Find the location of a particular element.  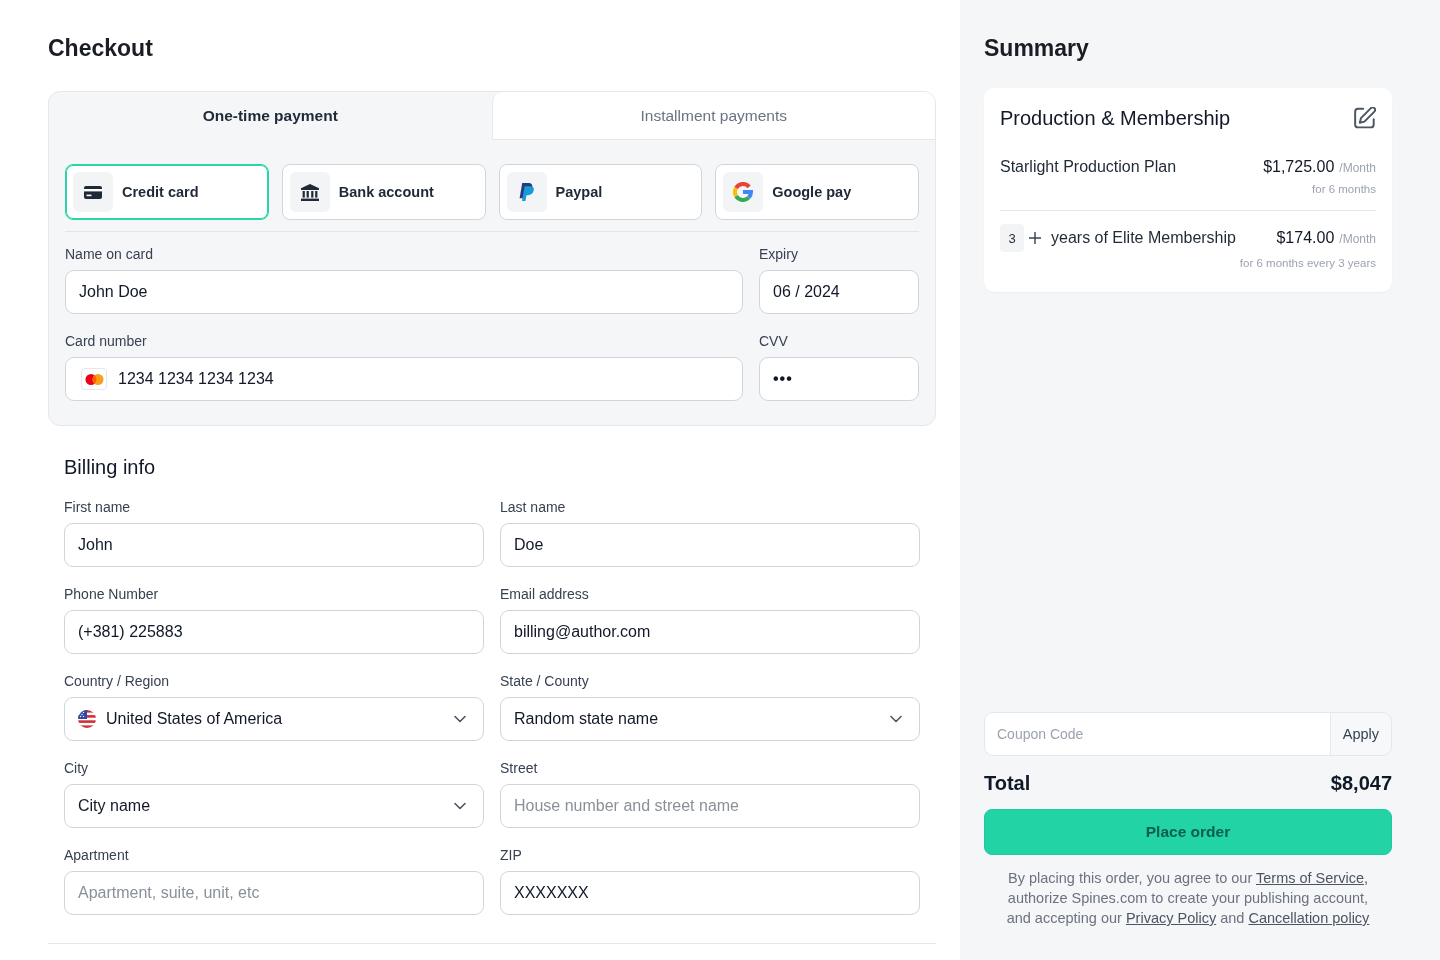

input-field: billing@author.com is located at coordinates (710, 632).